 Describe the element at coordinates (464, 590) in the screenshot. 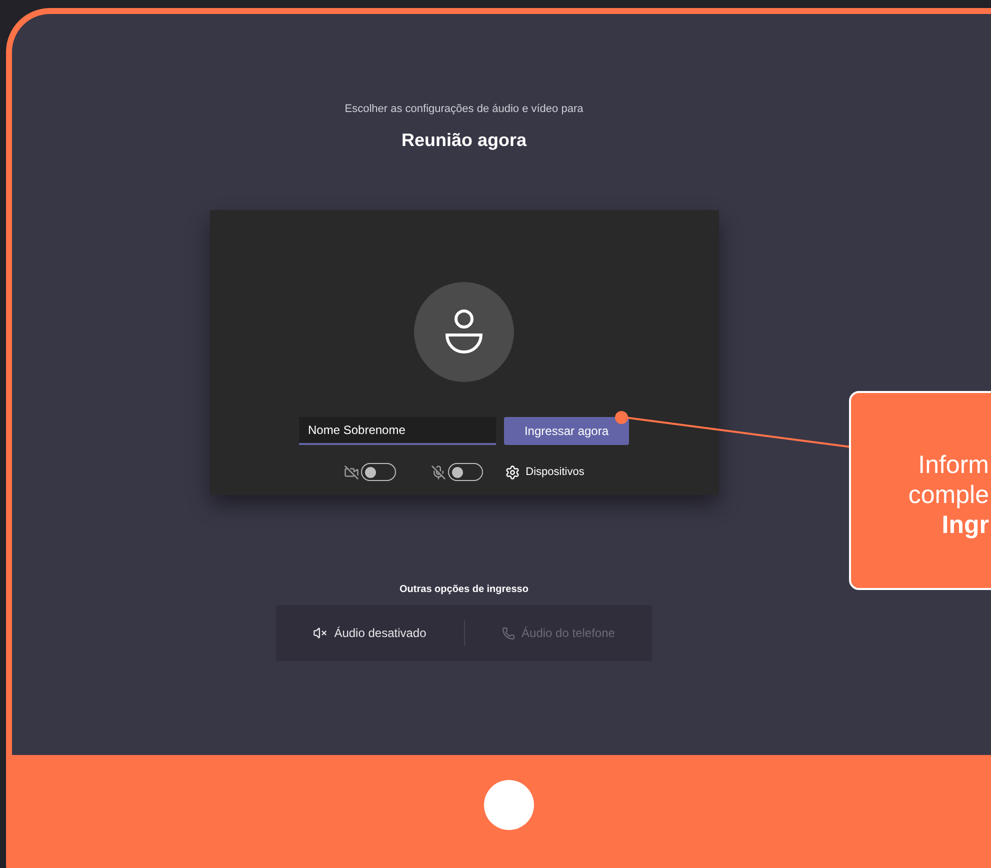

I see `other-options-heading: Outras opções de ingresso` at that location.